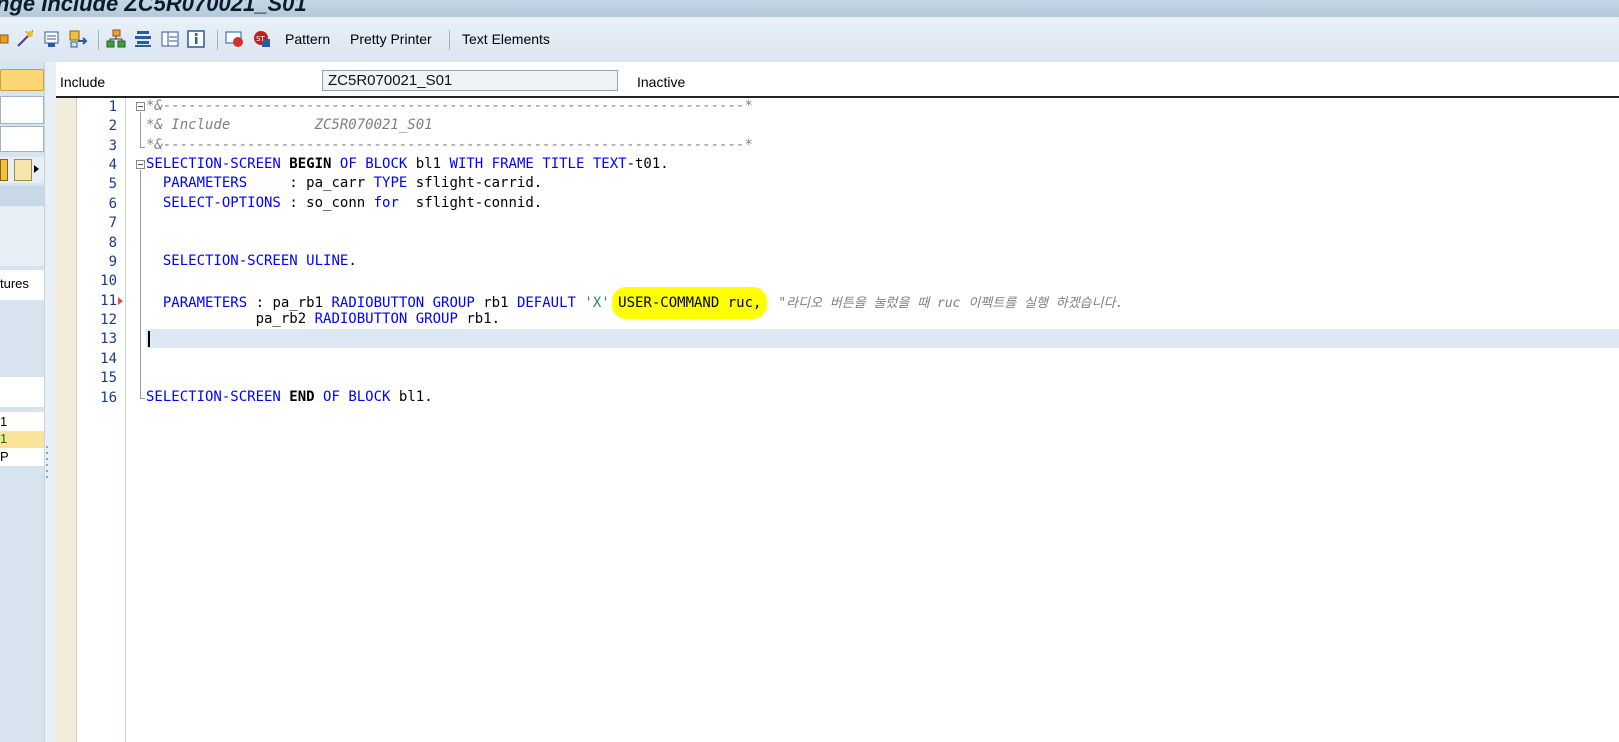 The image size is (1619, 742). I want to click on text-cursor, so click(149, 339).